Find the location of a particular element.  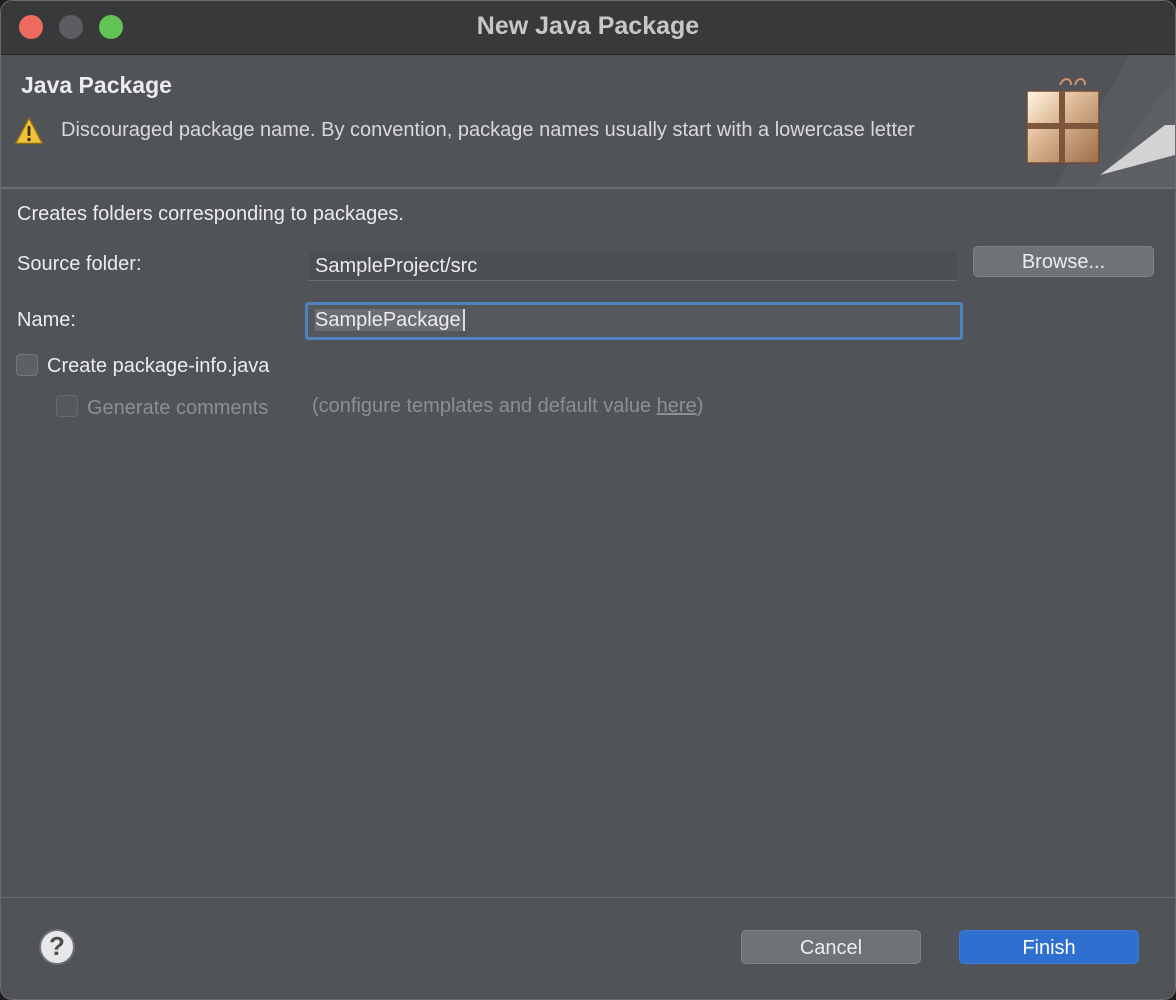

create-package-info-label: Create package-info.java is located at coordinates (158, 366).